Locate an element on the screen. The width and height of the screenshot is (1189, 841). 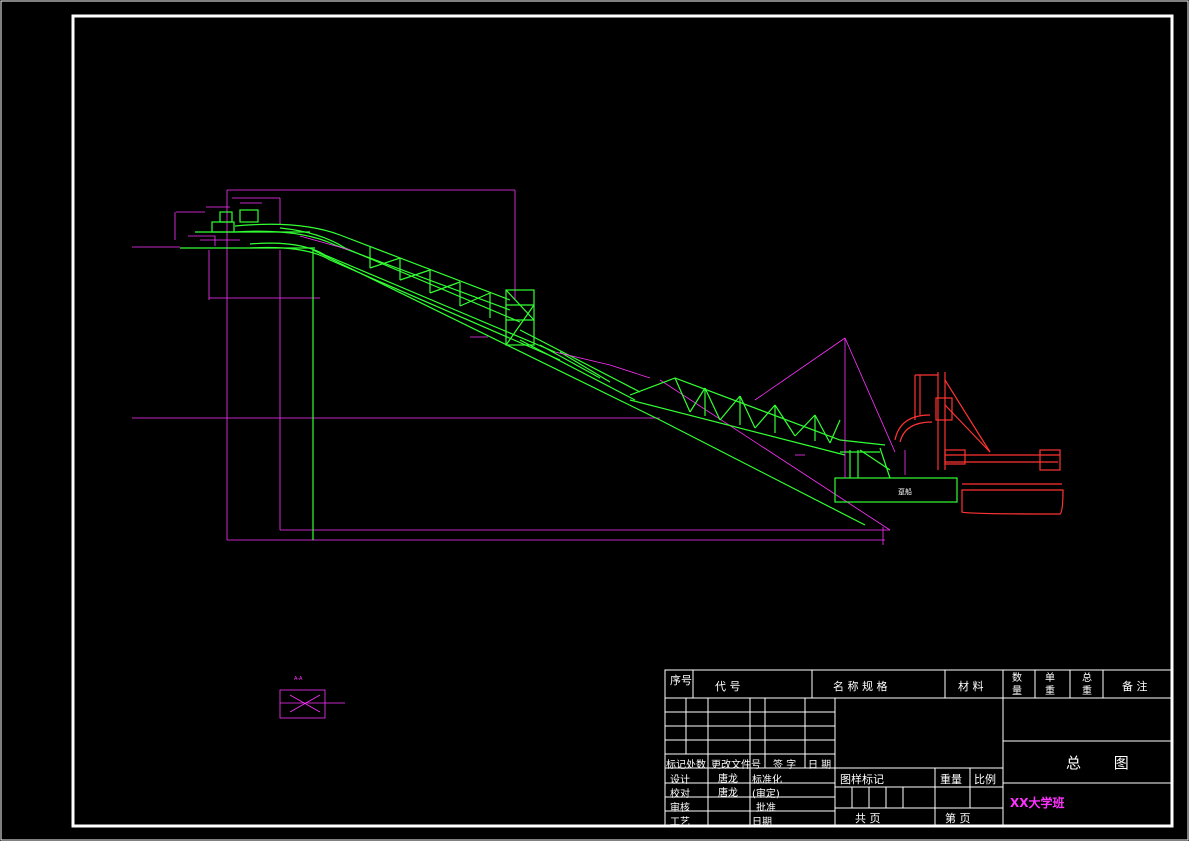
header-total-weight: 总重 is located at coordinates (1087, 685).